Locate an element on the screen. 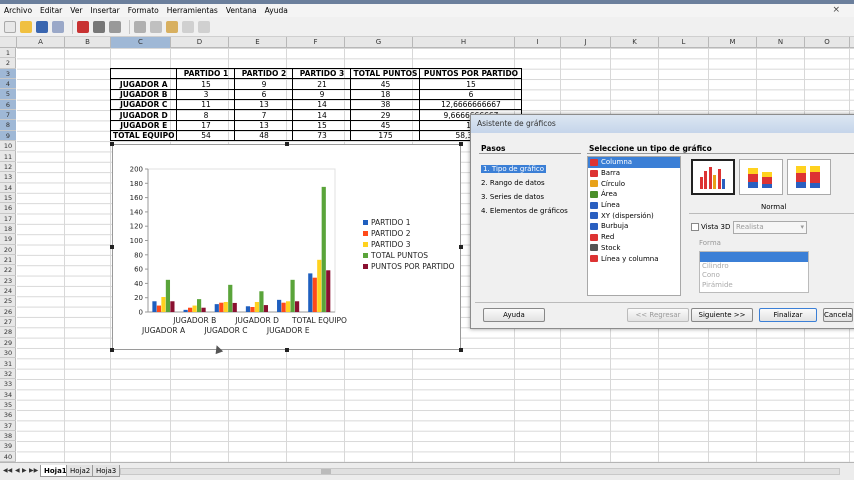 The width and height of the screenshot is (854, 480). row-header: 39 is located at coordinates (8, 446).